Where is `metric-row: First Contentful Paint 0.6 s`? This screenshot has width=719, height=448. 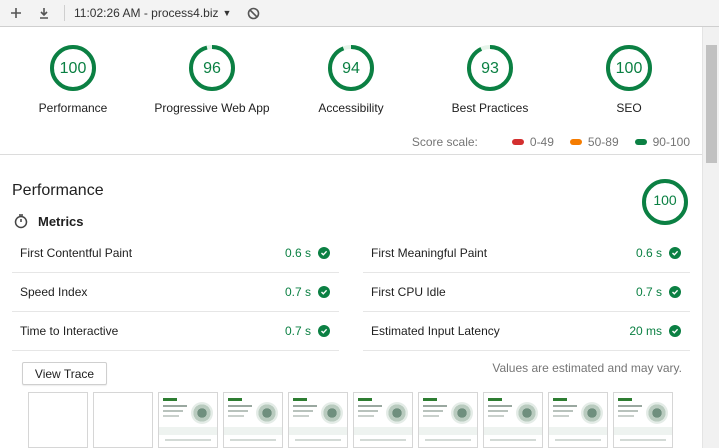 metric-row: First Contentful Paint 0.6 s is located at coordinates (175, 253).